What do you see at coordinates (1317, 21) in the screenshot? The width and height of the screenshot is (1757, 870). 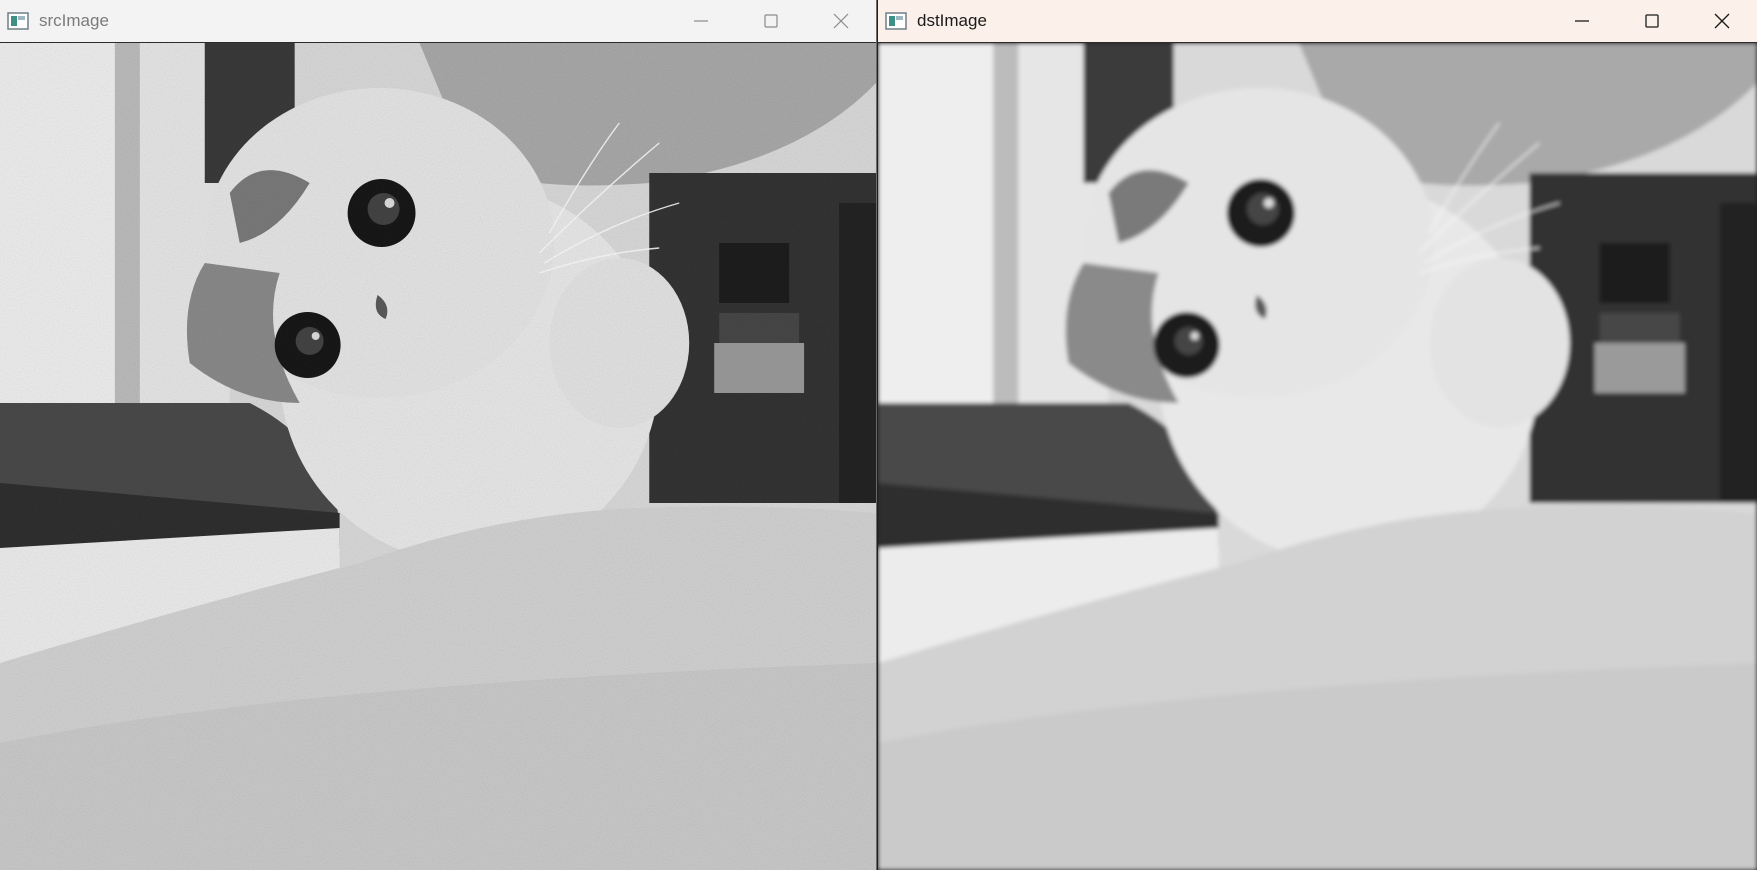 I see `title-bar: dstImage` at bounding box center [1317, 21].